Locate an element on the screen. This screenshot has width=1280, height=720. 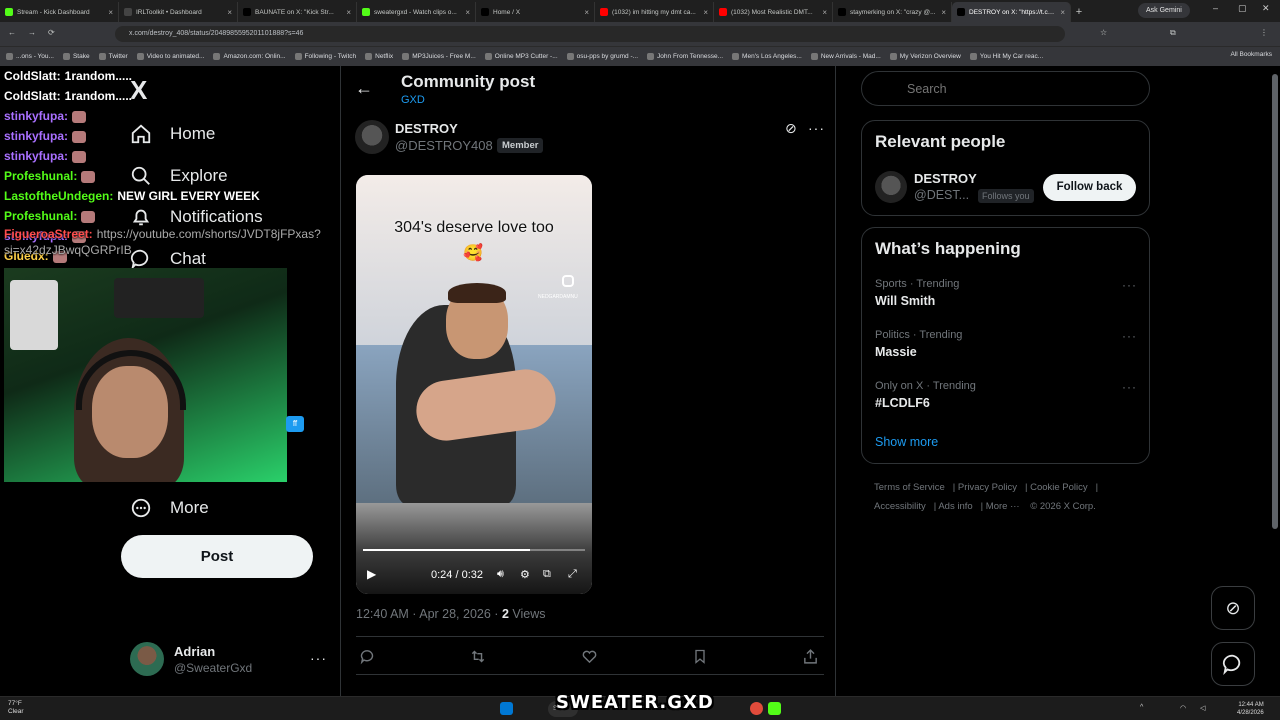
new-tab-button: + is located at coordinates (1079, 12).